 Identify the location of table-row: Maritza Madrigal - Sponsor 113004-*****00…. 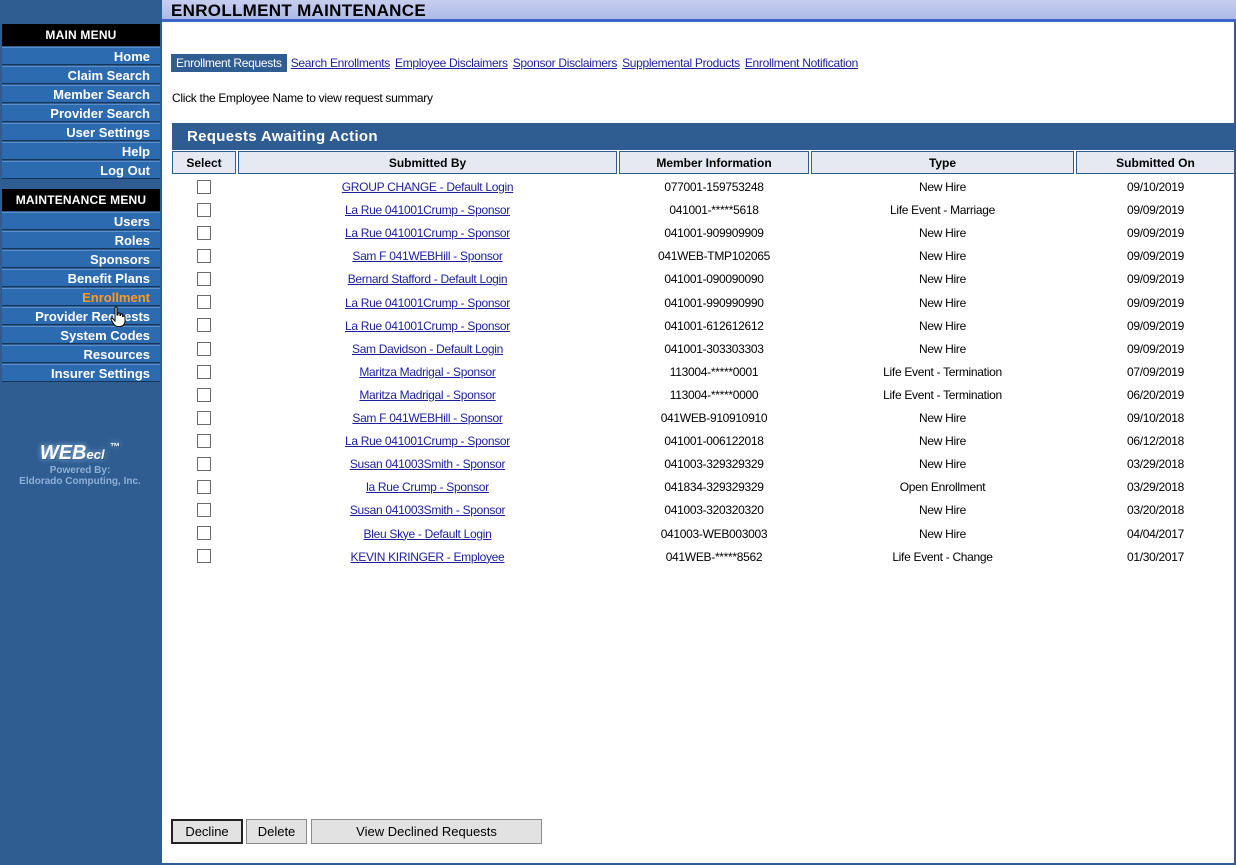
(703, 372).